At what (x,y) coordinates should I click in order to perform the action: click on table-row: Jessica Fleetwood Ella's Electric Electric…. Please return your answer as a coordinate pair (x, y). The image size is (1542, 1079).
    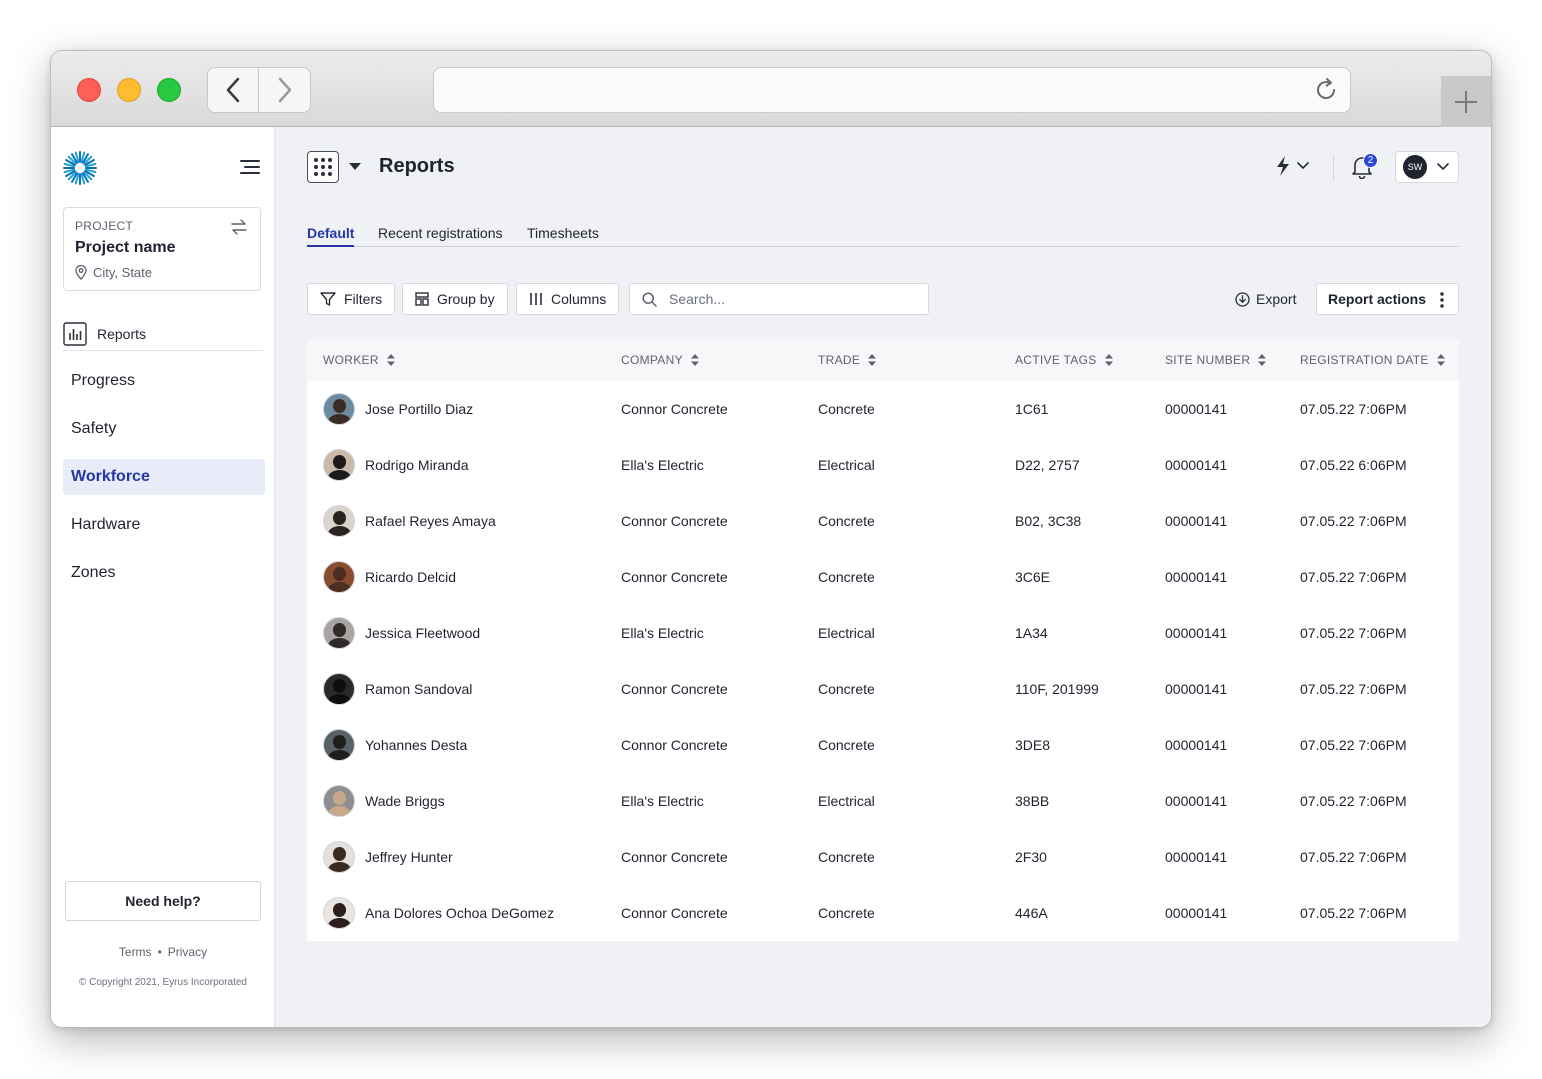
    Looking at the image, I should click on (883, 633).